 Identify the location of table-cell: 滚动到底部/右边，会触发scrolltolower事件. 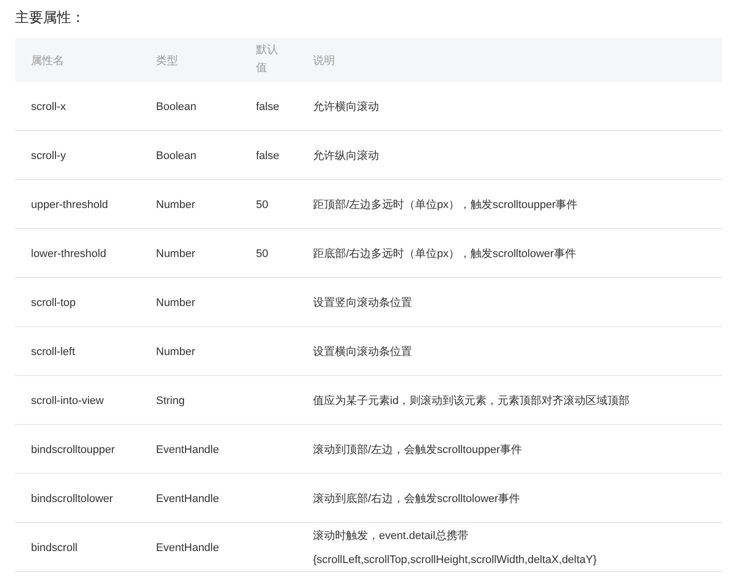
(416, 499).